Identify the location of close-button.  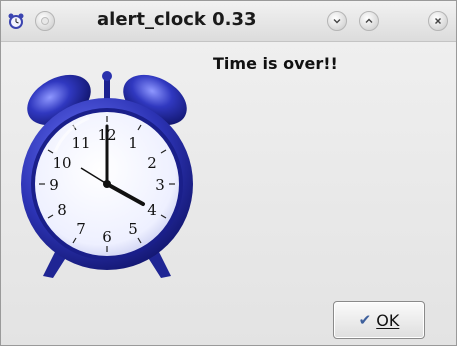
(438, 21).